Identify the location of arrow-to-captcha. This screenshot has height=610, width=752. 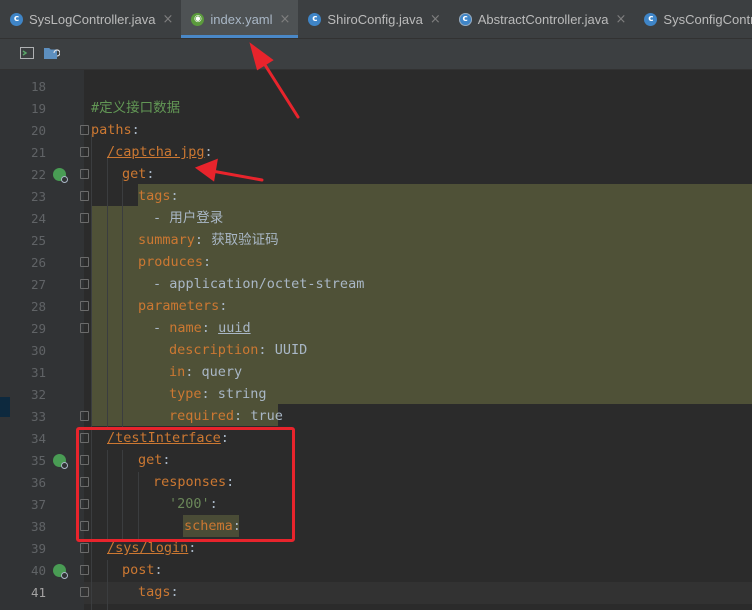
(237, 175).